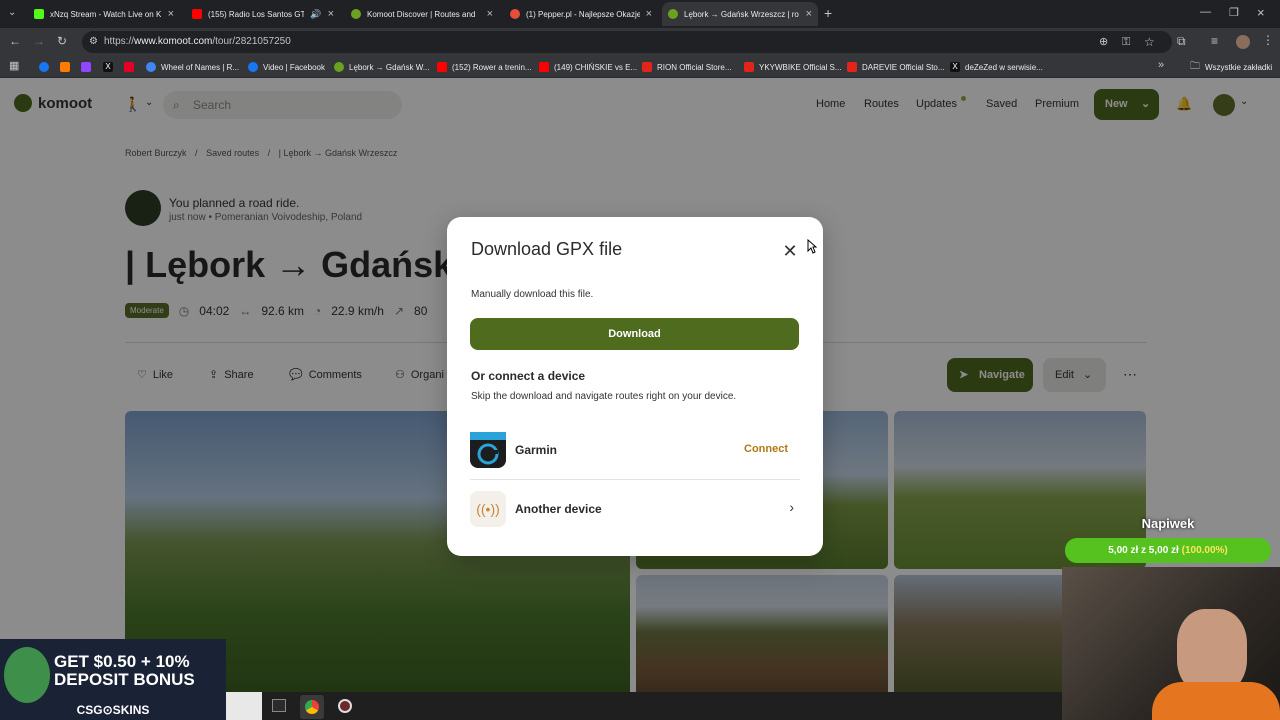 The image size is (1280, 720). Describe the element at coordinates (791, 507) in the screenshot. I see `chevron-right-icon: ›` at that location.